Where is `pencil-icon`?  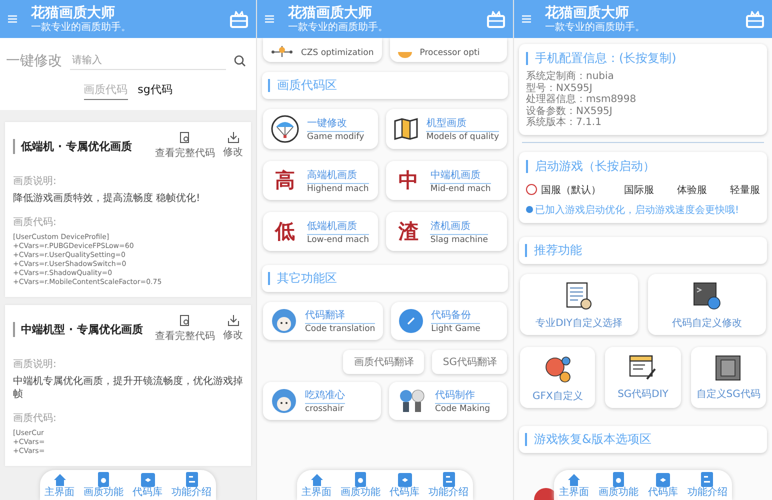 pencil-icon is located at coordinates (411, 321).